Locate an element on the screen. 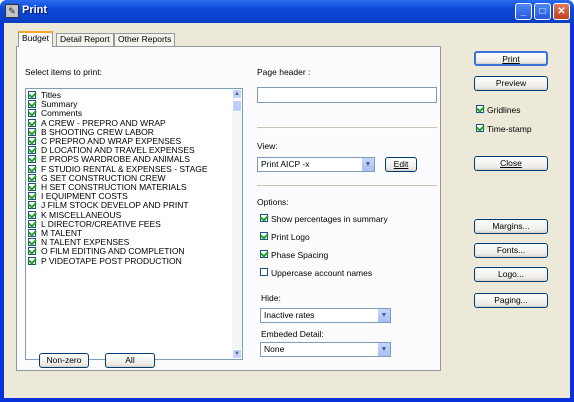  print-button-label: Print is located at coordinates (511, 59).